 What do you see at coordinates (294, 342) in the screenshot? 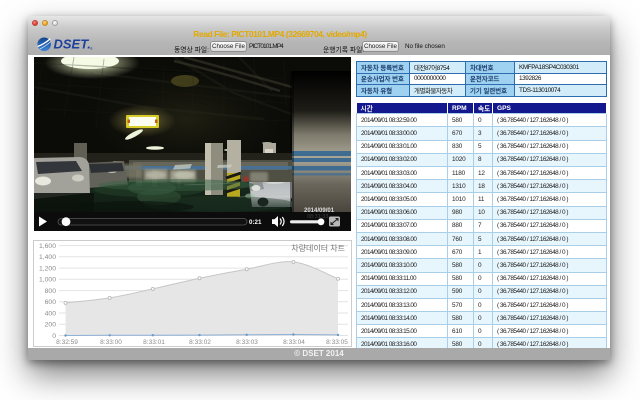
I see `svg-text: 8:33:04` at bounding box center [294, 342].